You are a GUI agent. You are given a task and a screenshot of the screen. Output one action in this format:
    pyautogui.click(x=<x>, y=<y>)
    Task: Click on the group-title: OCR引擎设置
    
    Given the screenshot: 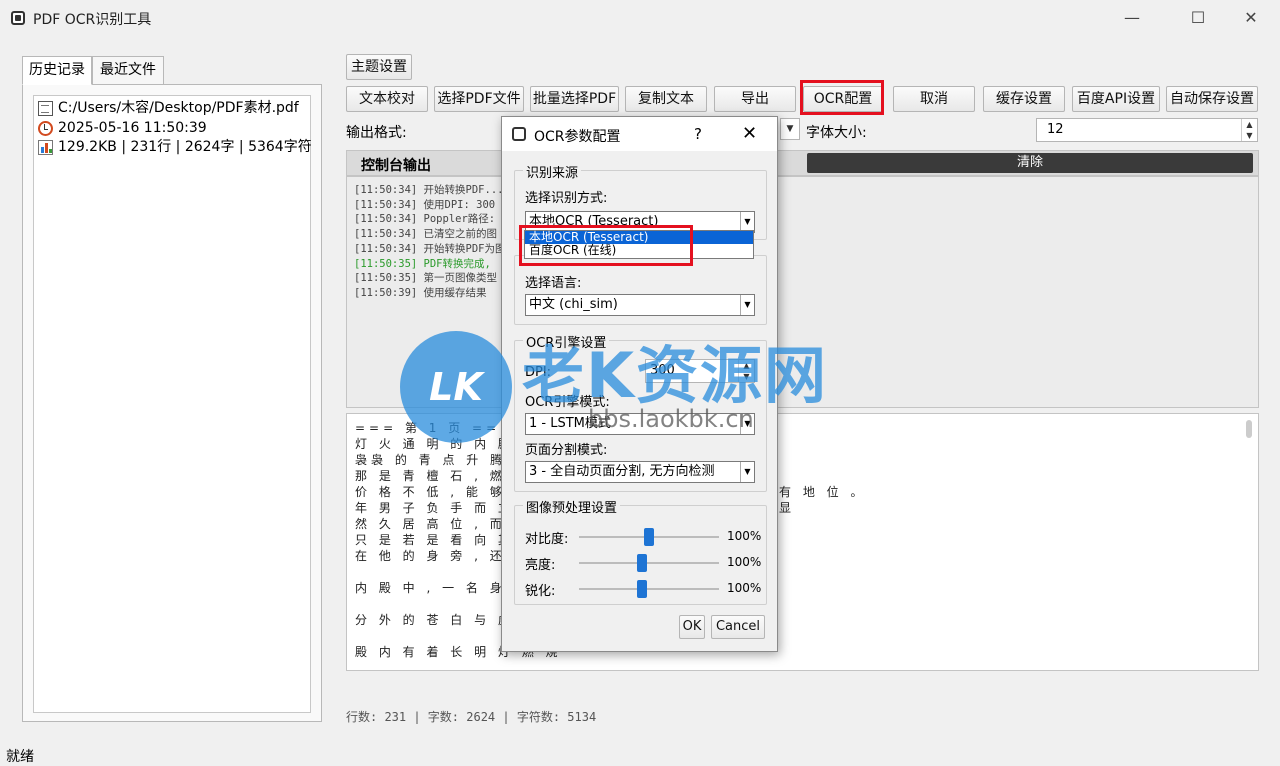 What is the action you would take?
    pyautogui.click(x=566, y=341)
    